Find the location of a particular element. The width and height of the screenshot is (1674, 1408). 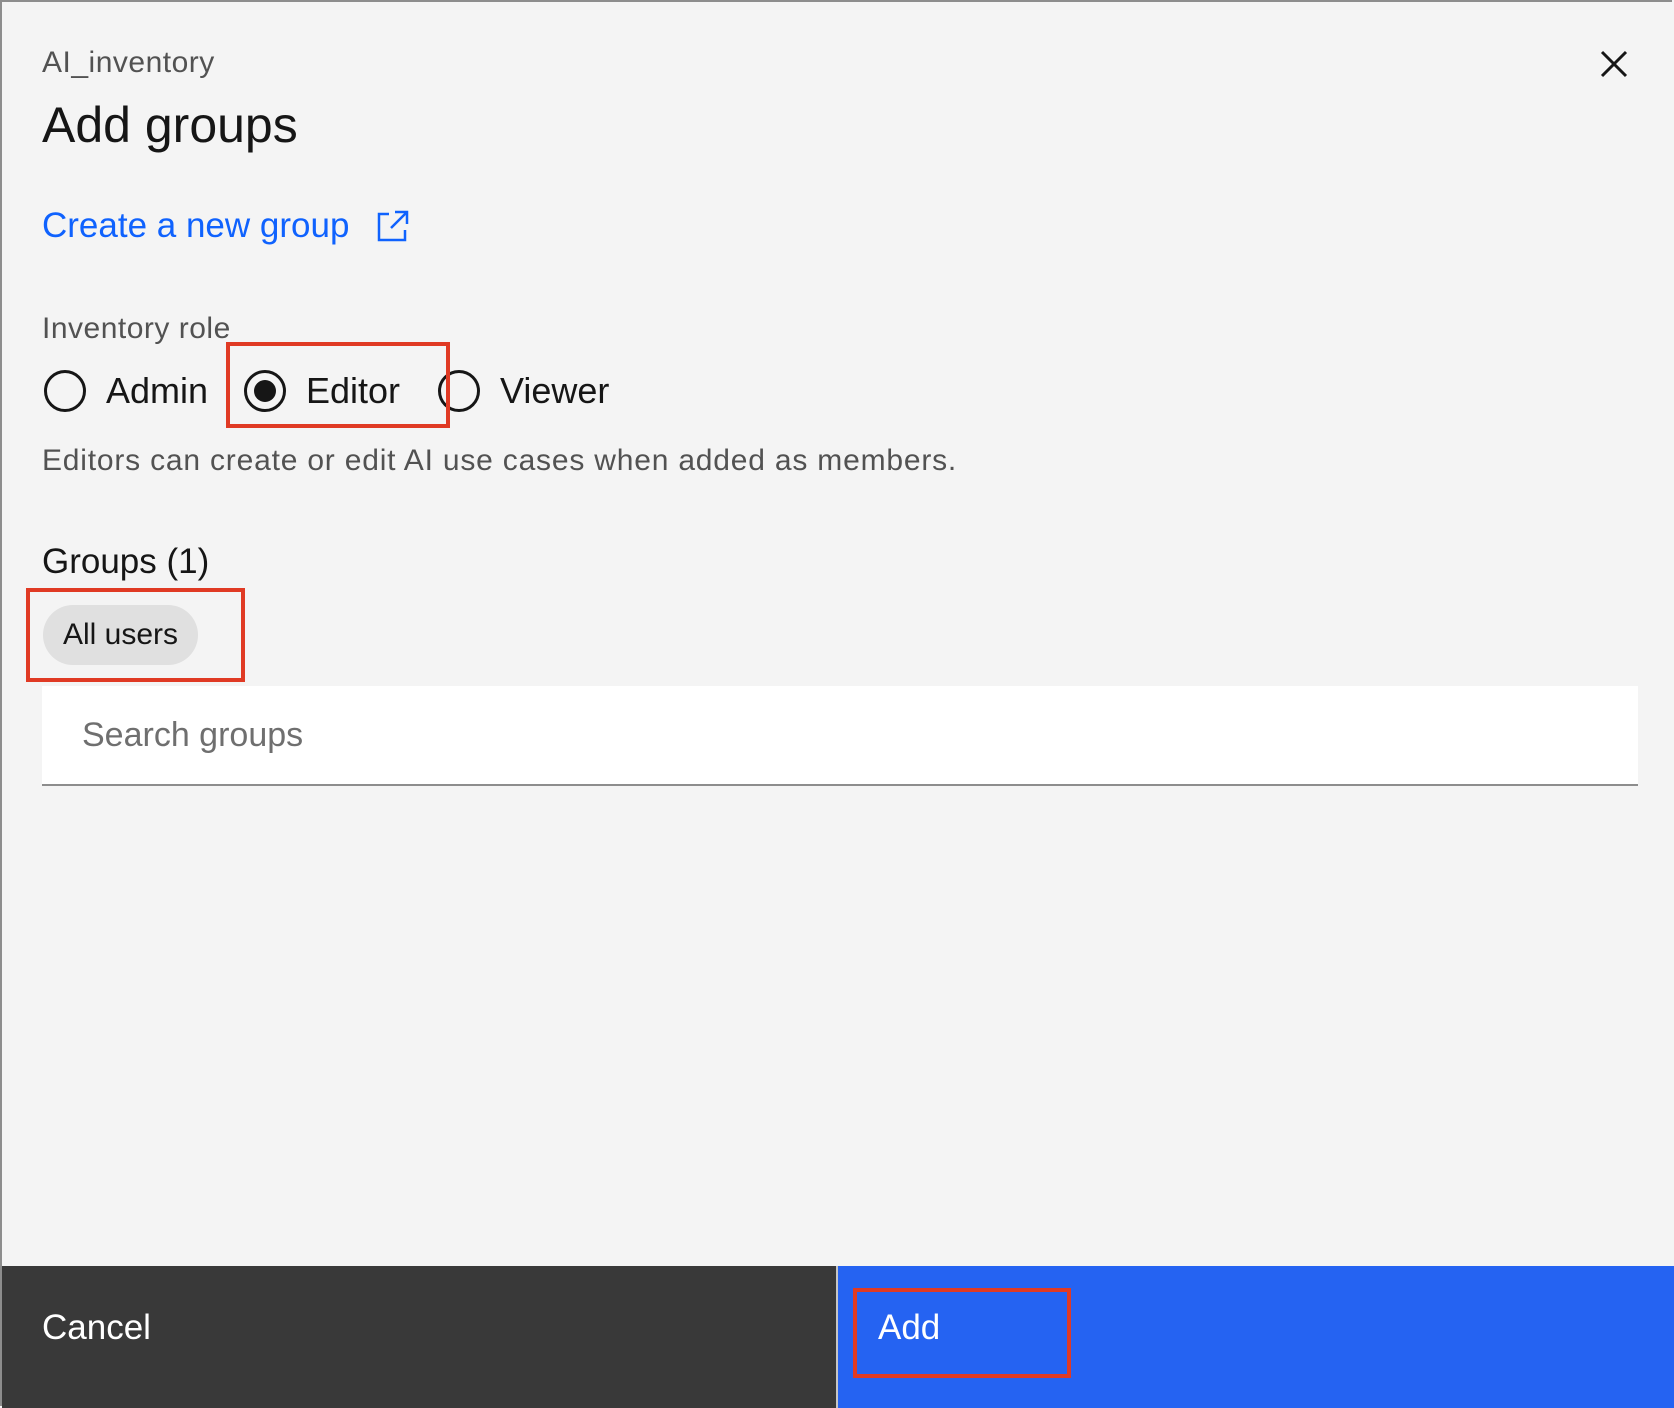

close-icon is located at coordinates (1614, 64).